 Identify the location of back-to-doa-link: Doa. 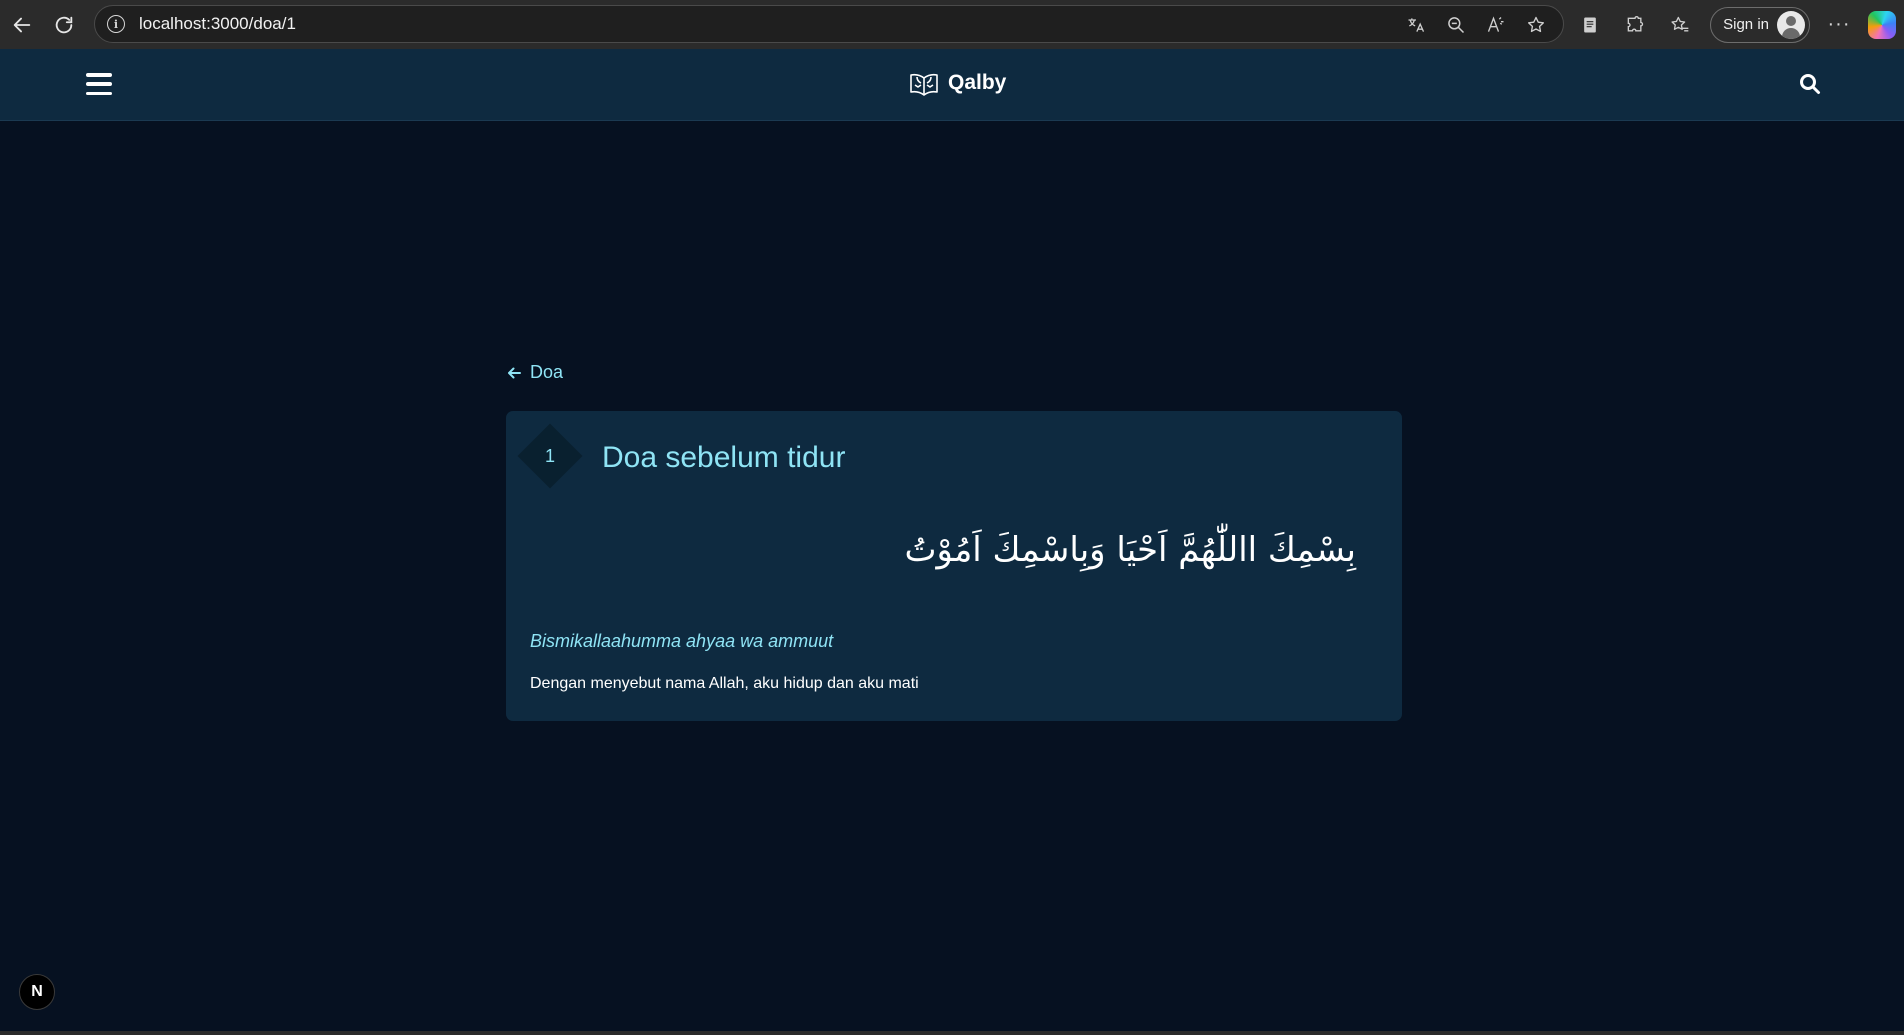
(534, 372).